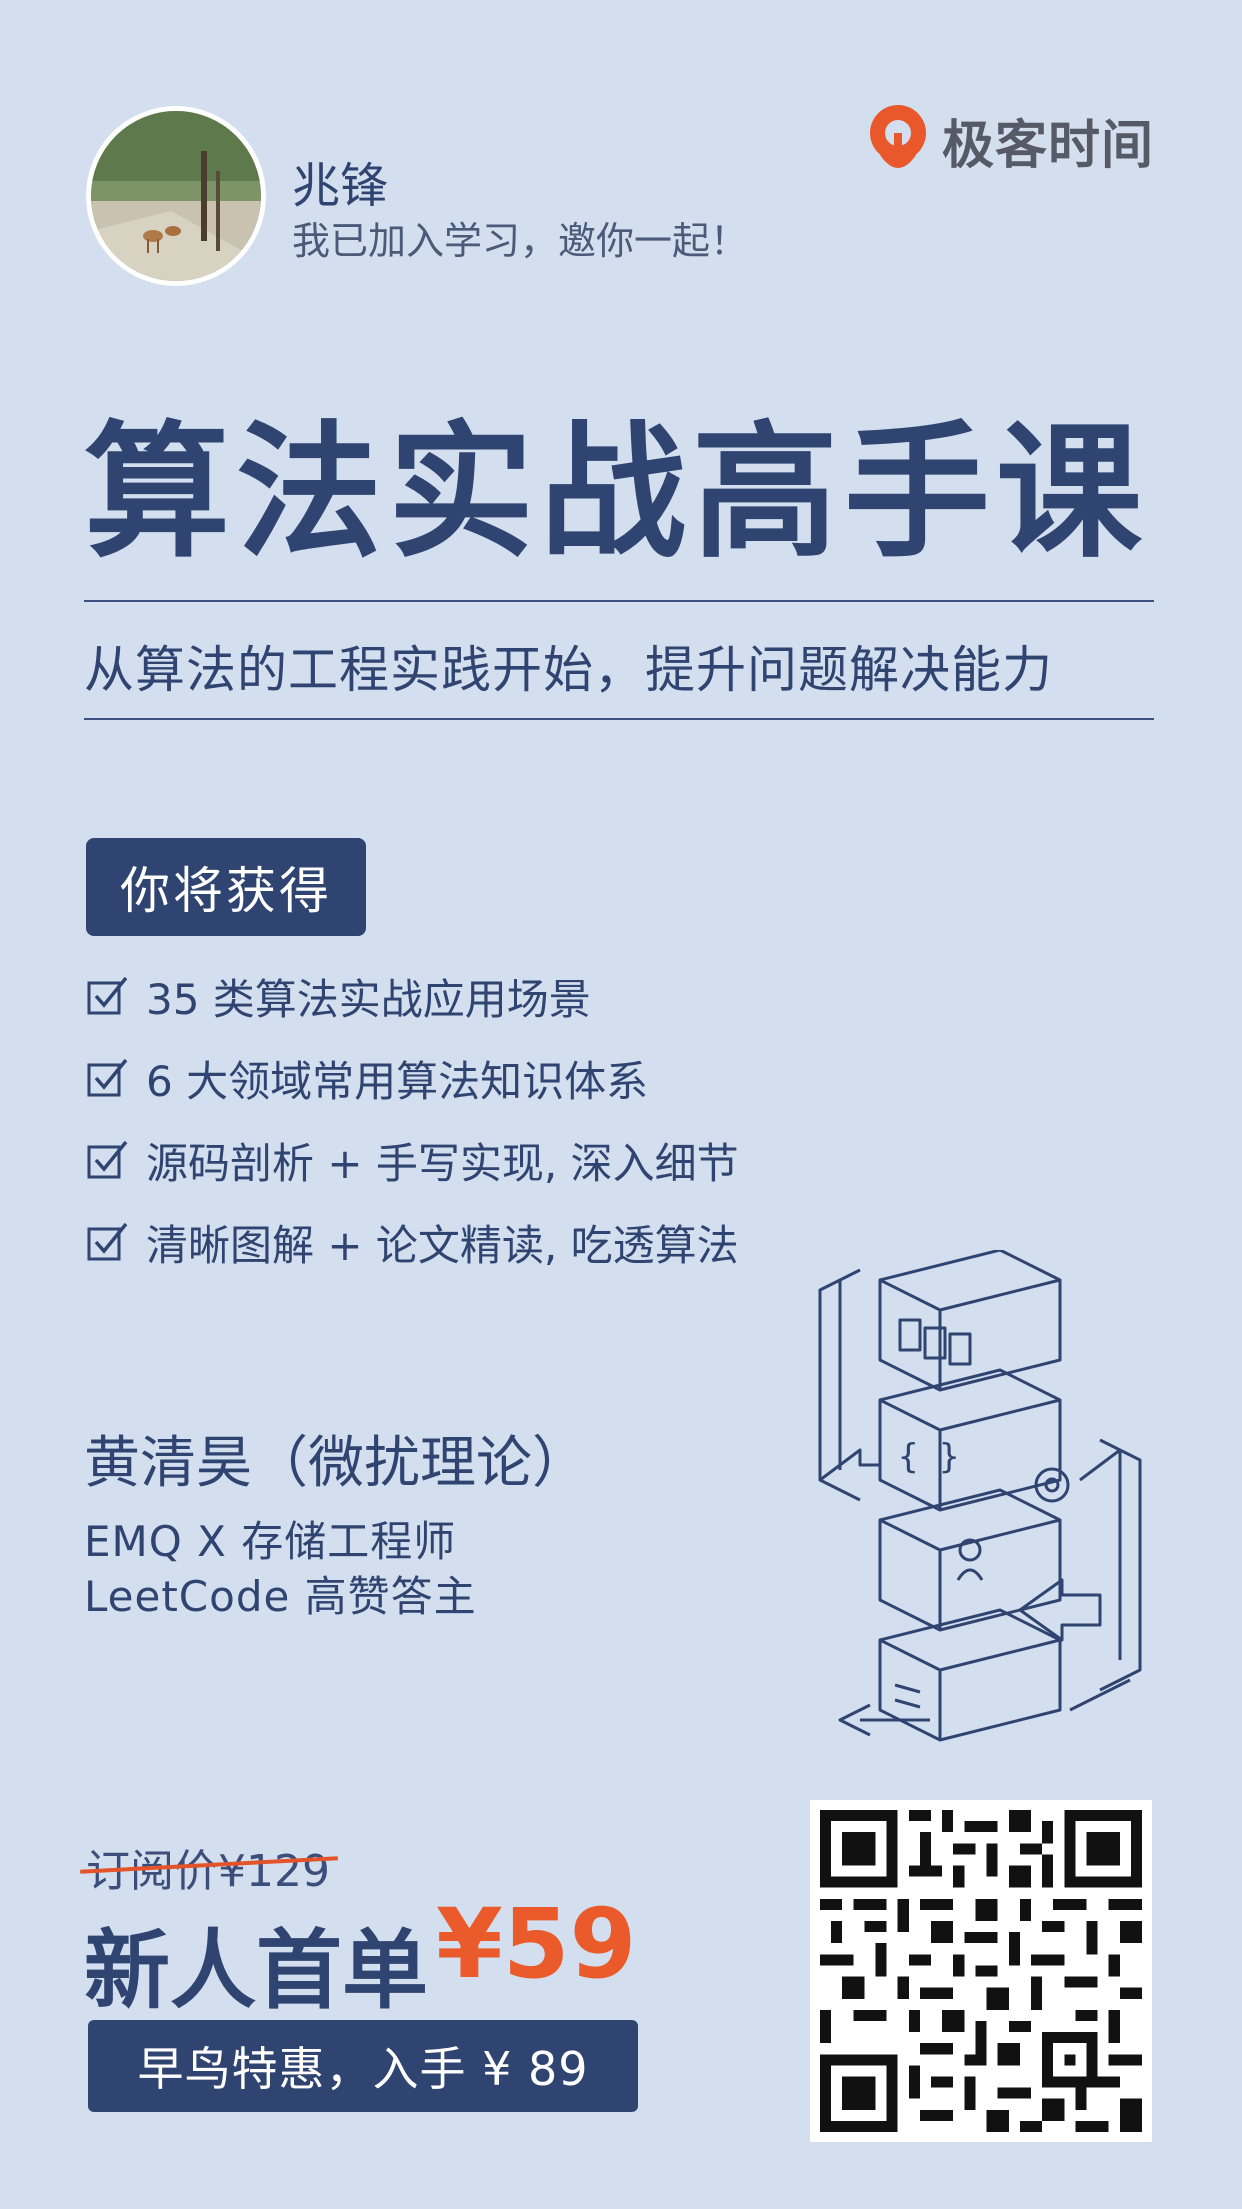  I want to click on course-title: 算法实战高手课, so click(616, 493).